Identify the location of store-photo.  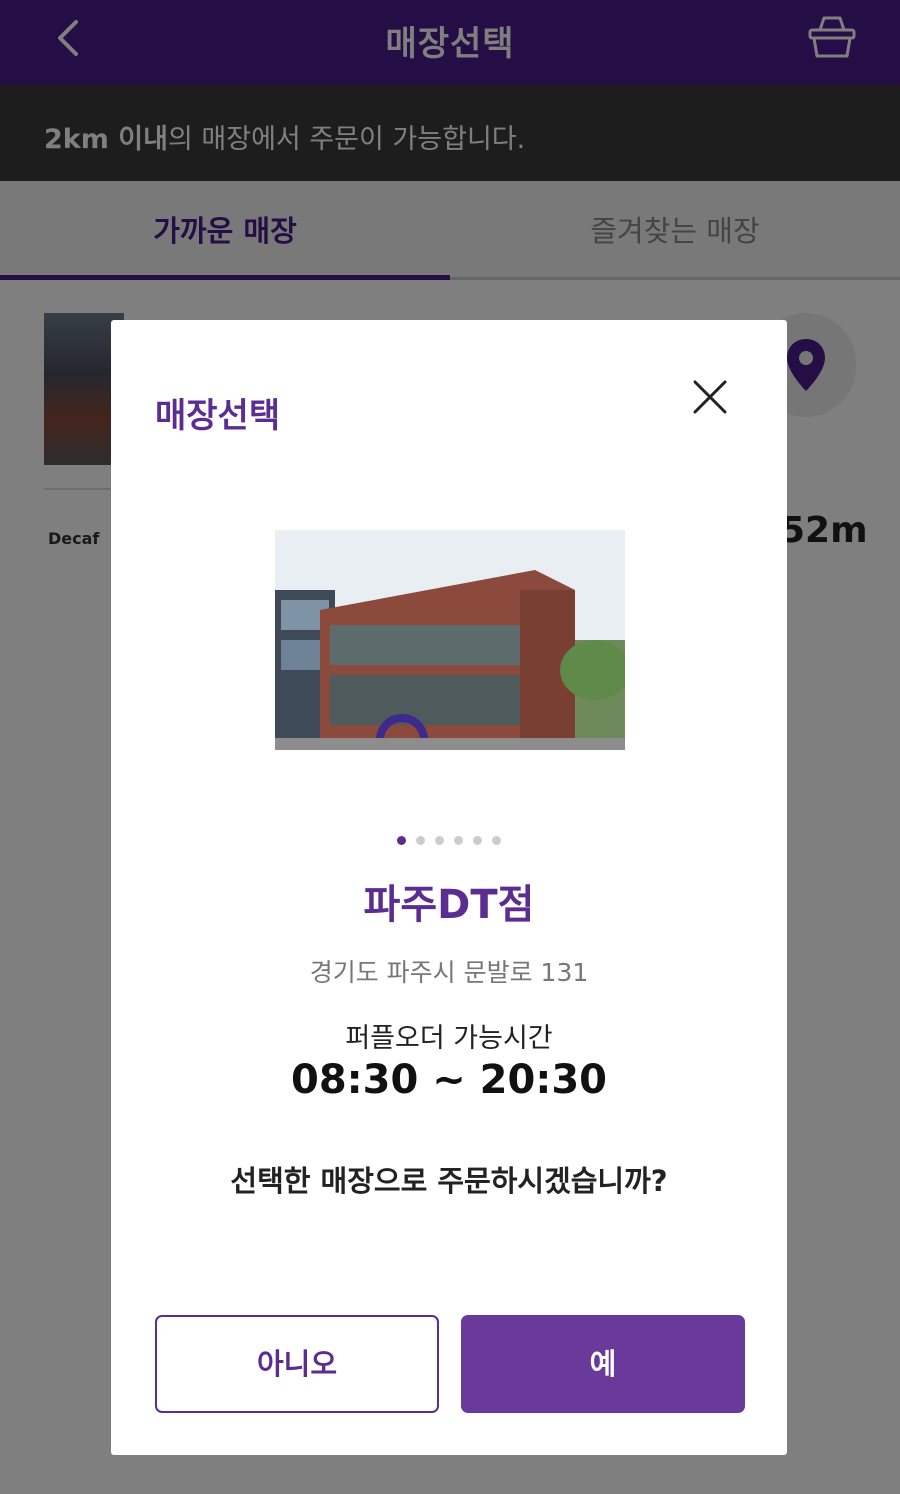
(450, 640).